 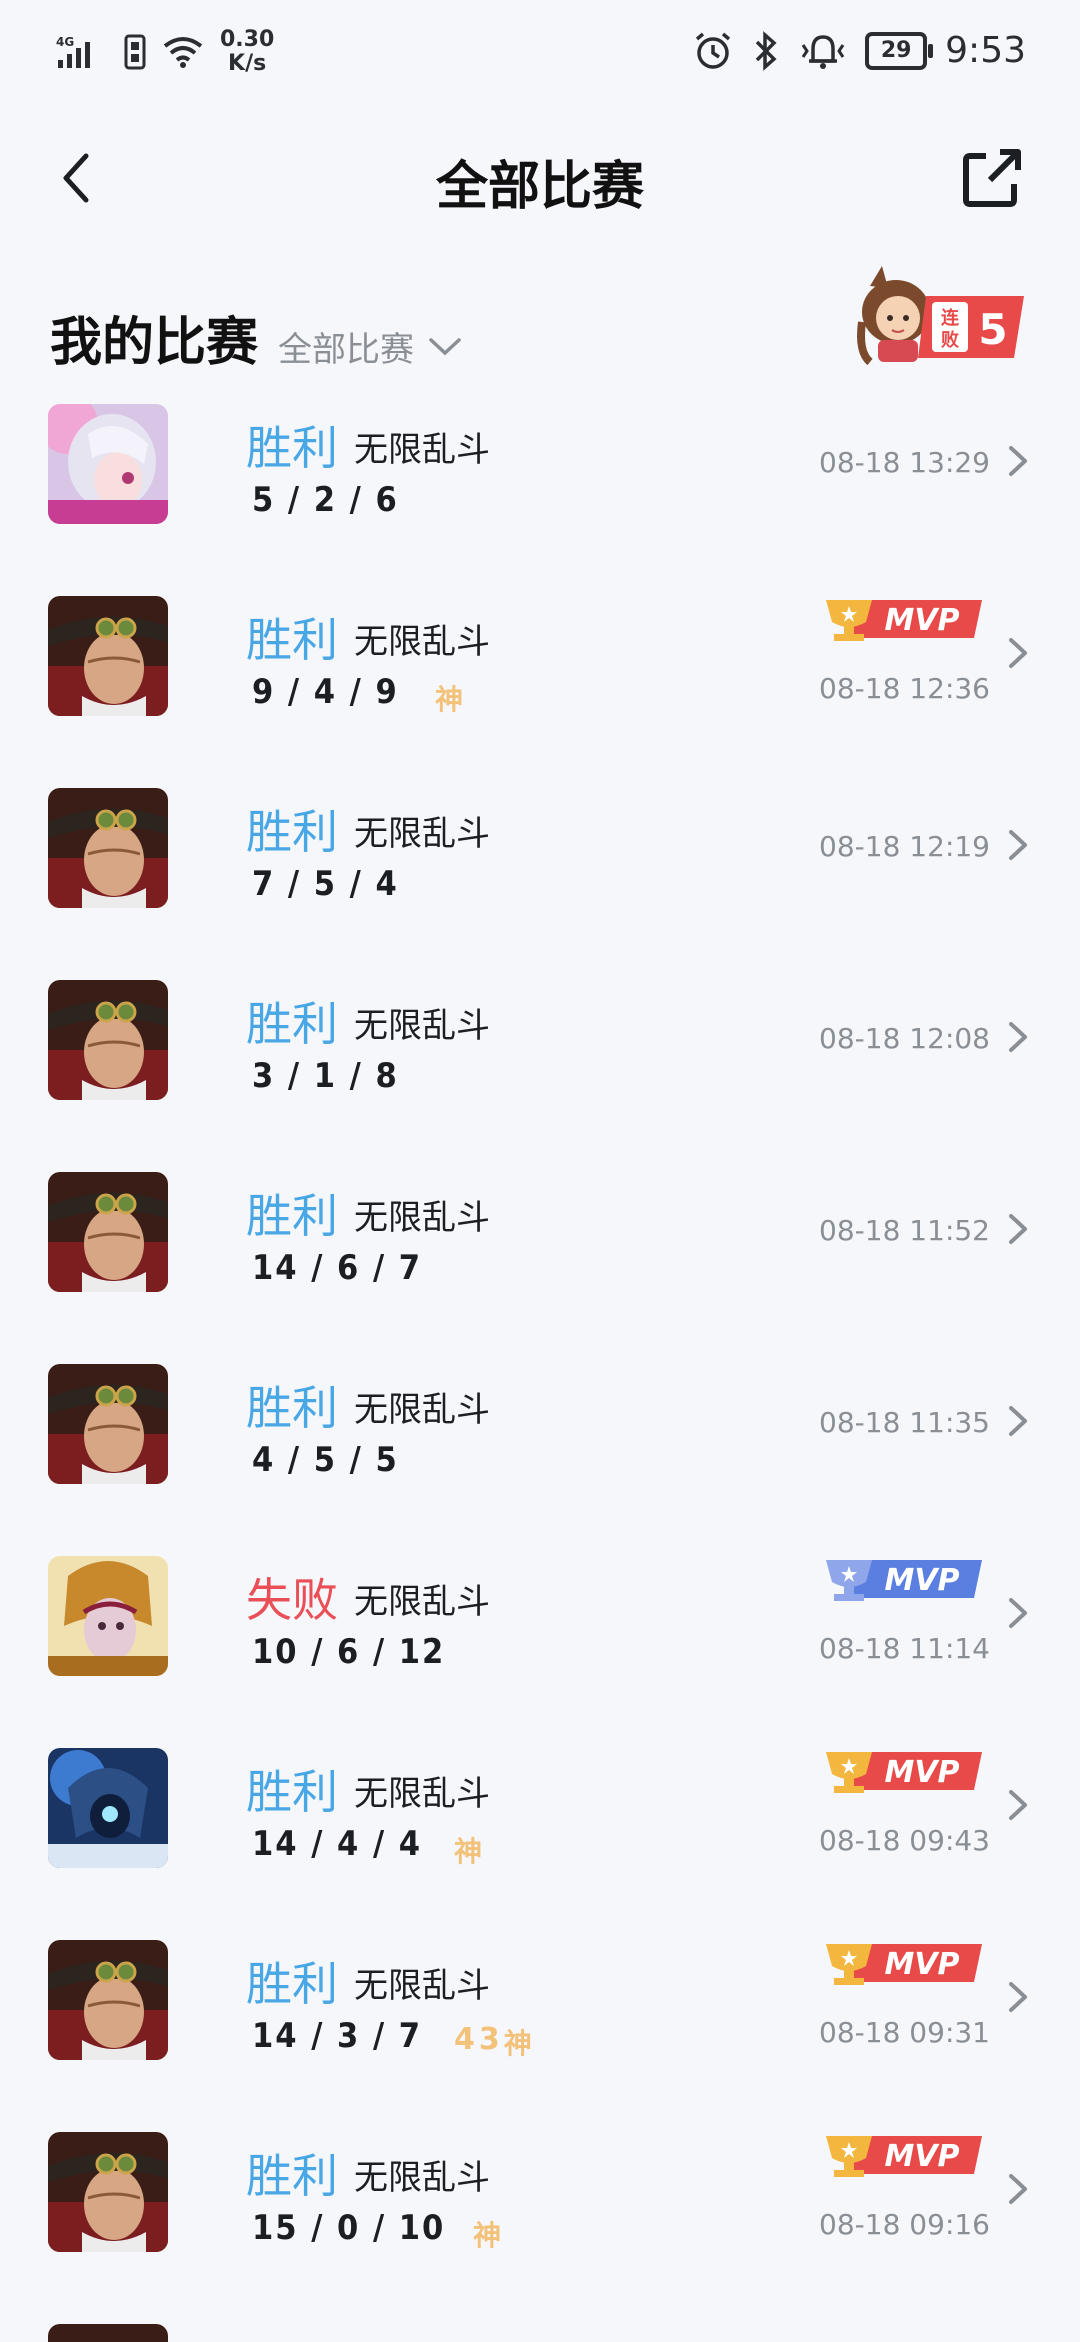 I want to click on match-row: 胜利 无限乱斗 14 / 6 / 7 08-18 11:52, so click(x=540, y=1266).